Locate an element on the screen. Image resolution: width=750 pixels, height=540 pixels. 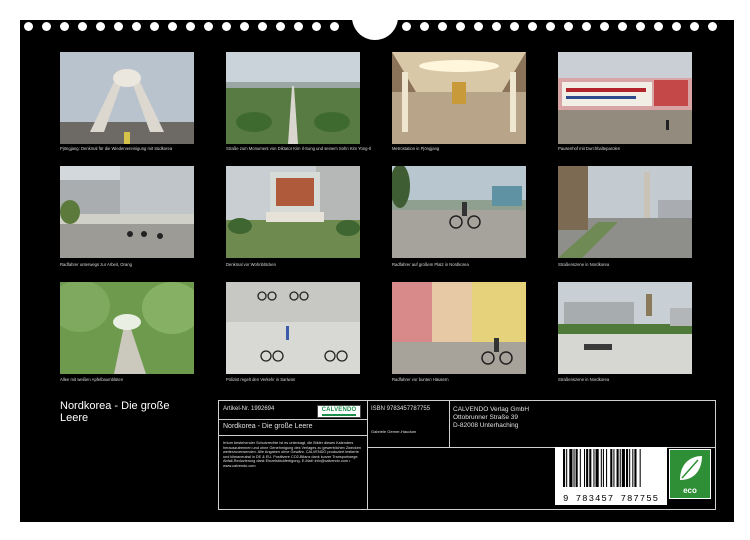
caption-photo-11: Radfahrer vor bunten Häusern is located at coordinates (420, 379).